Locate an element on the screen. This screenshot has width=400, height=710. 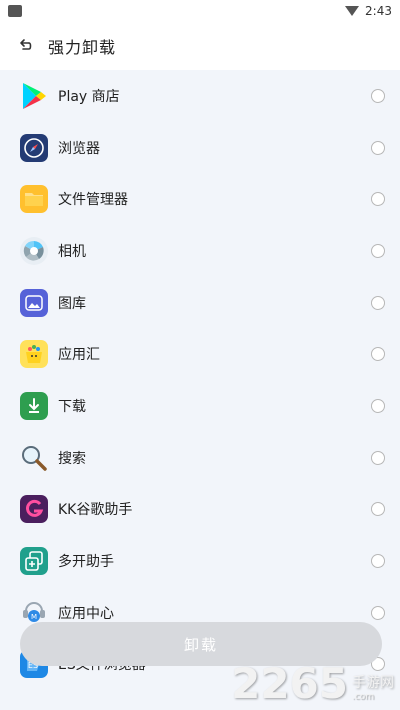
watermark: 2265 手游网 .com is located at coordinates (312, 683).